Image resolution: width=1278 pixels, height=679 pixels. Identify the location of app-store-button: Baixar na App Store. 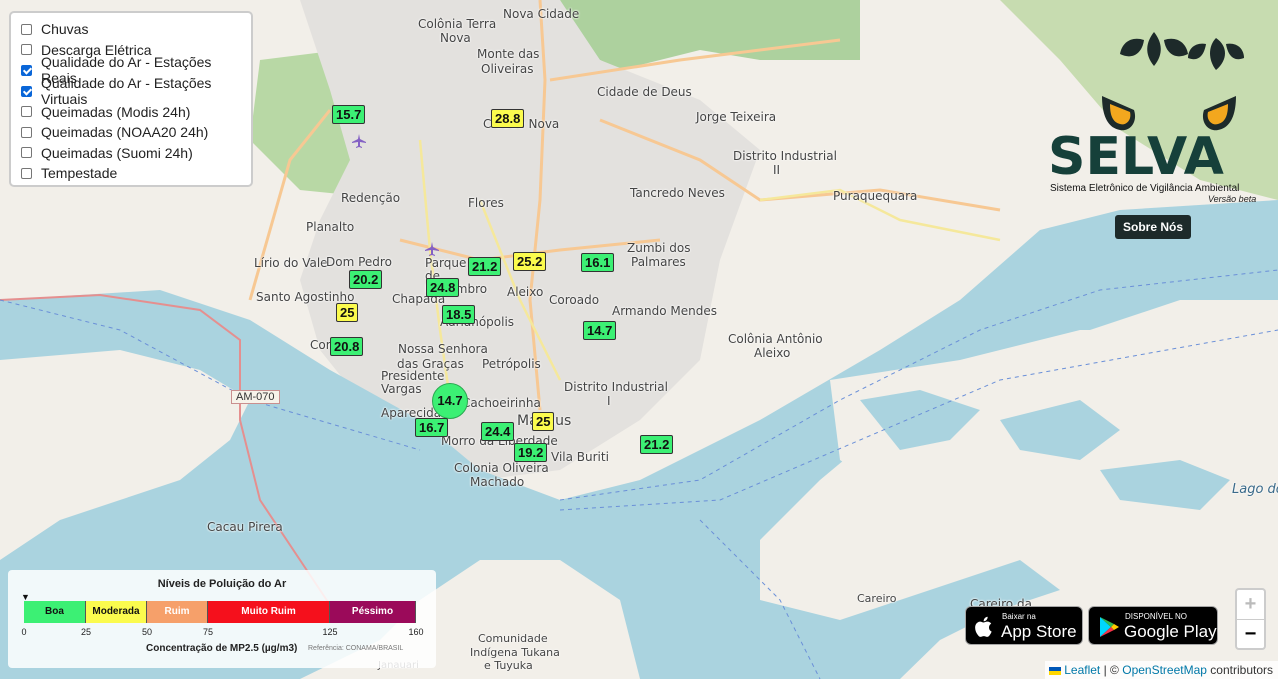
(1024, 625).